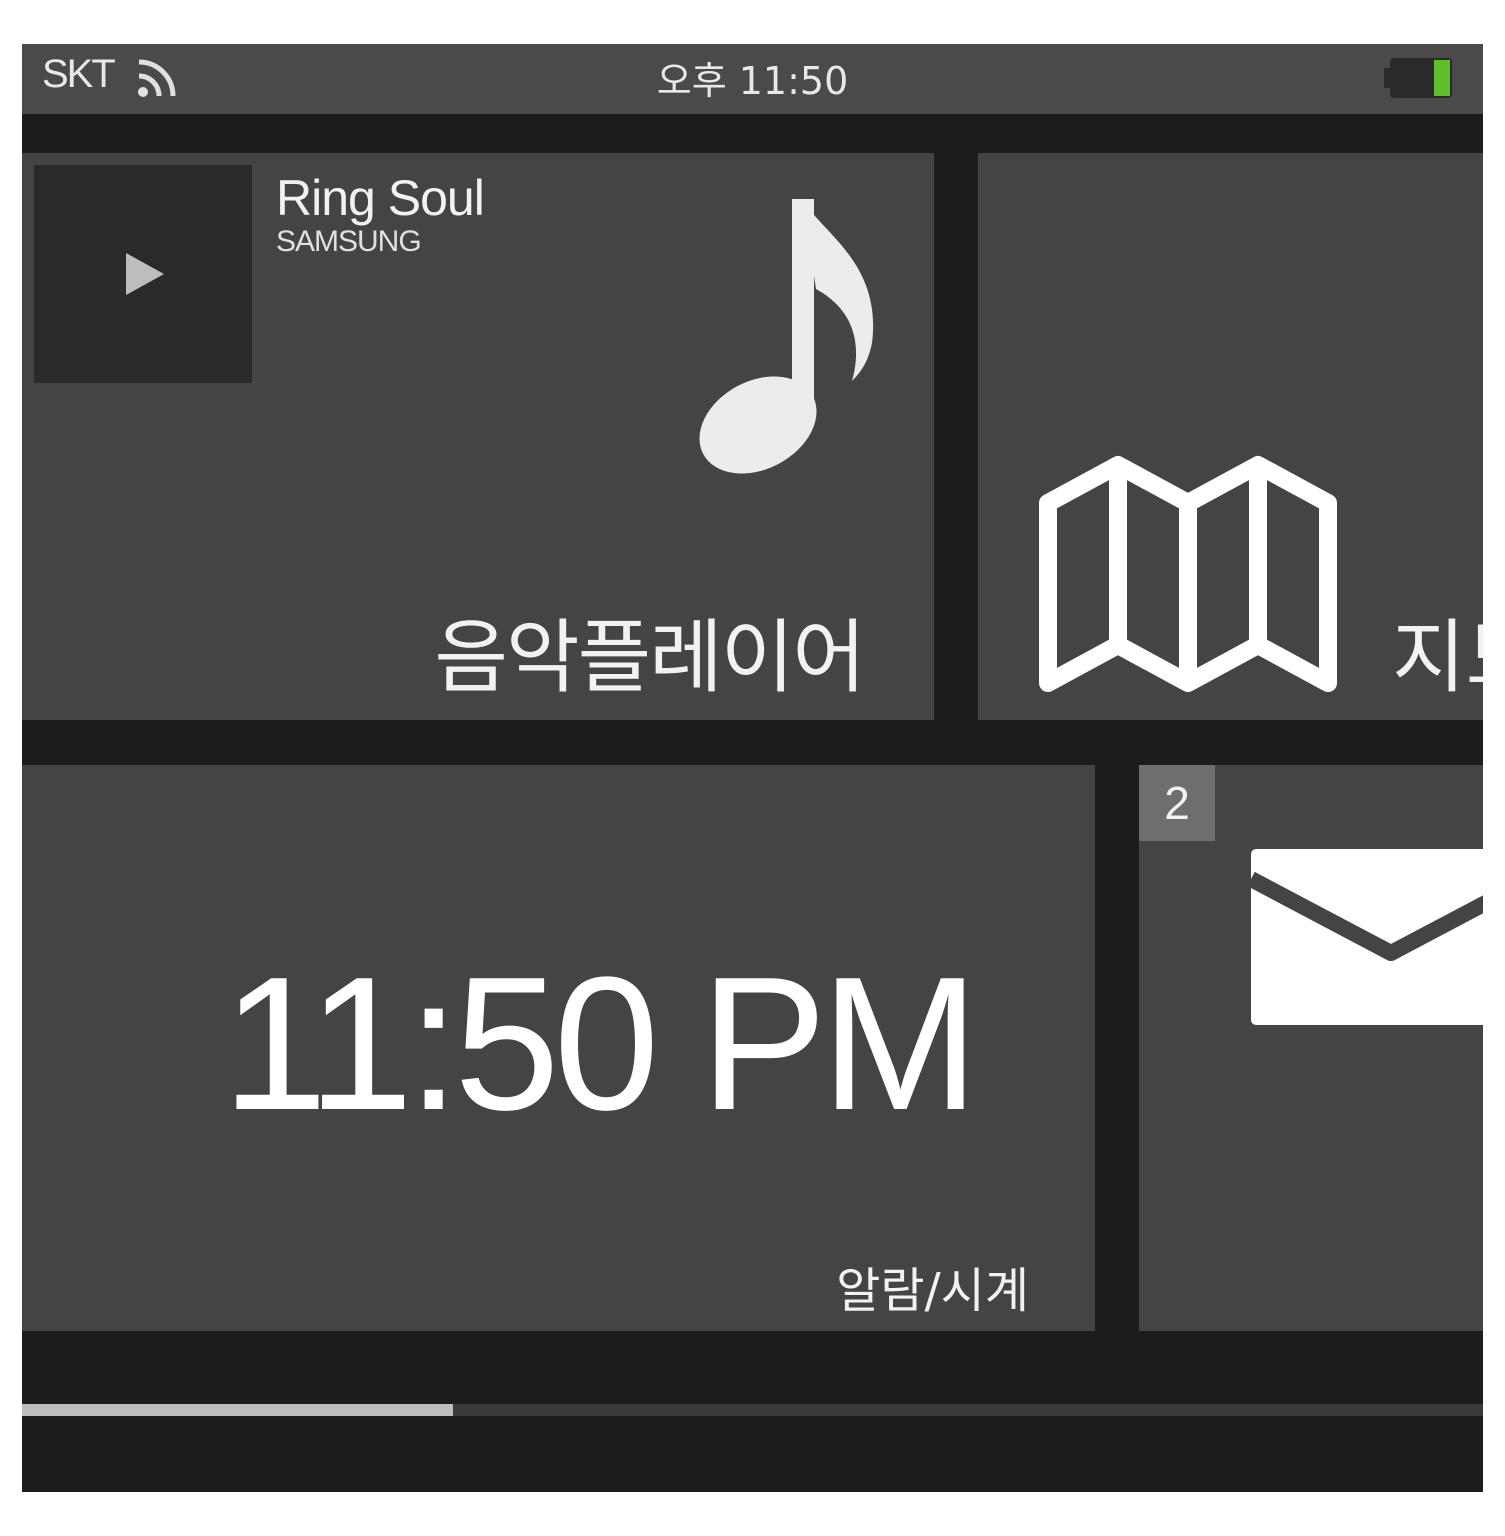 The image size is (1505, 1536). I want to click on status-bar: SKT 오후 11:50, so click(752, 79).